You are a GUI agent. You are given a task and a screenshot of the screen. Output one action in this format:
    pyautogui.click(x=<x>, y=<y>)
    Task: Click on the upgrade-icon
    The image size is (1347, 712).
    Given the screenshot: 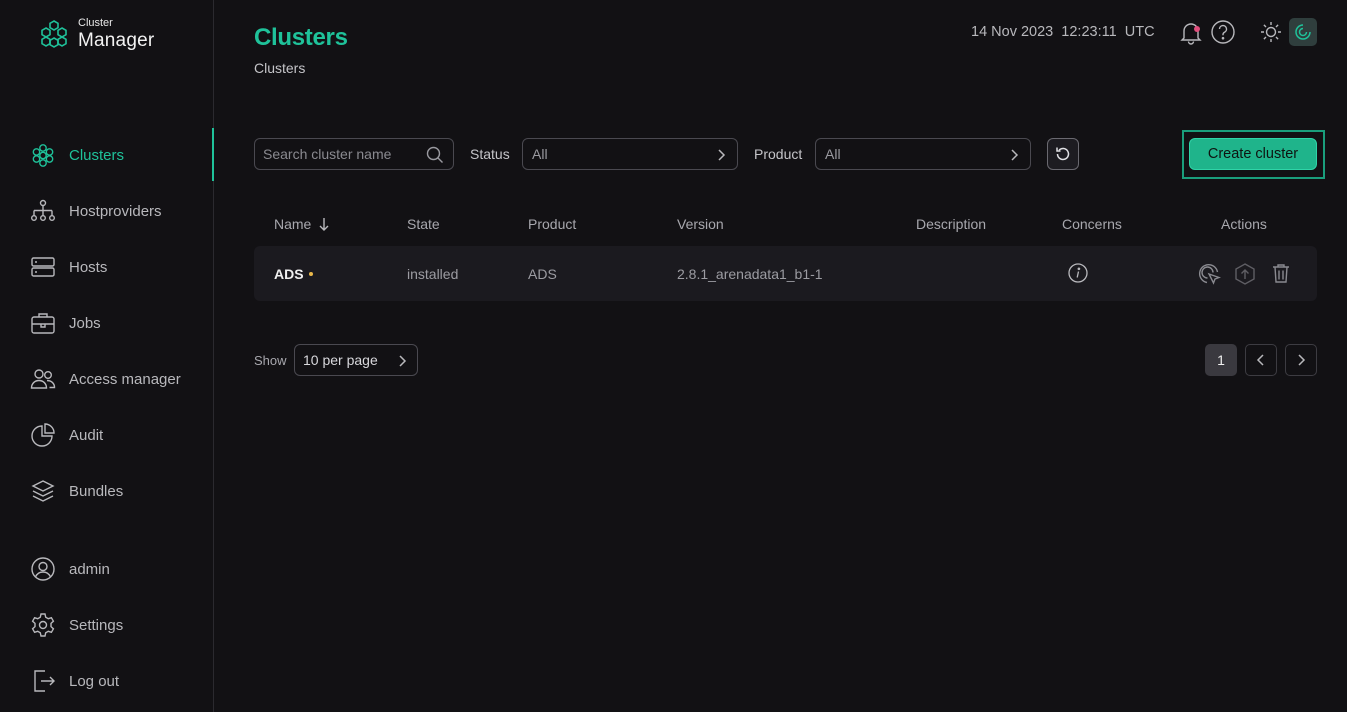 What is the action you would take?
    pyautogui.click(x=1245, y=274)
    